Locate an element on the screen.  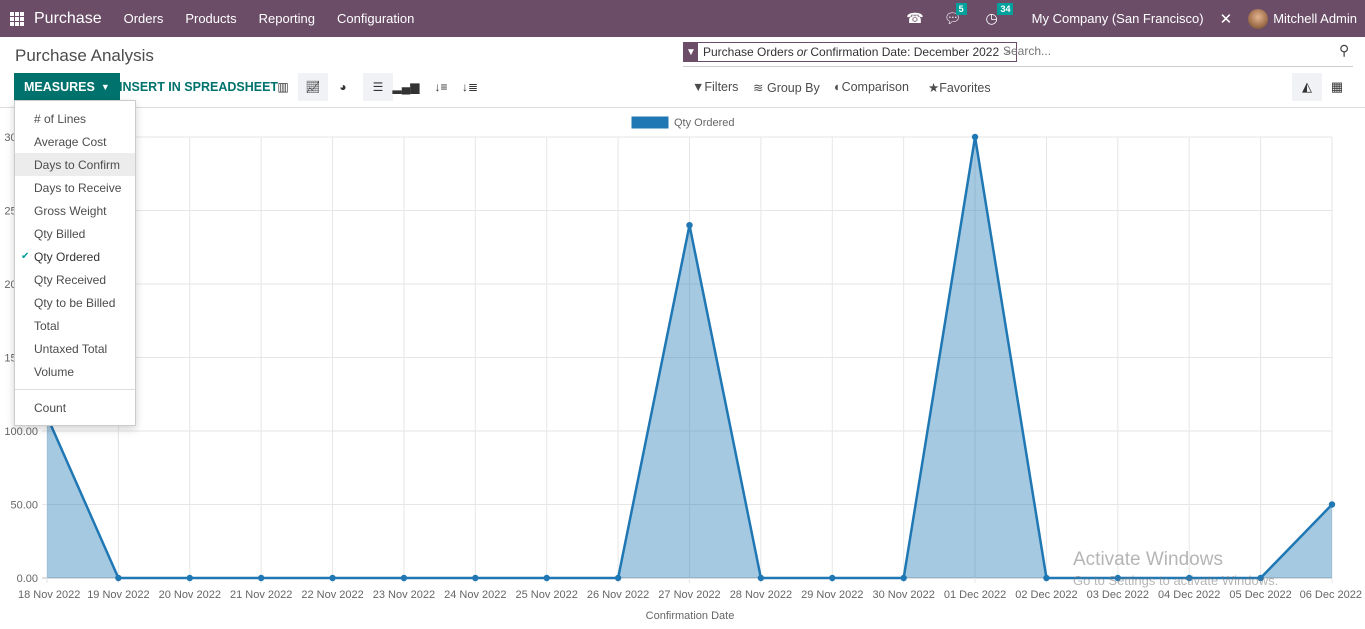
line-chart-button: 📈︎ is located at coordinates (313, 87).